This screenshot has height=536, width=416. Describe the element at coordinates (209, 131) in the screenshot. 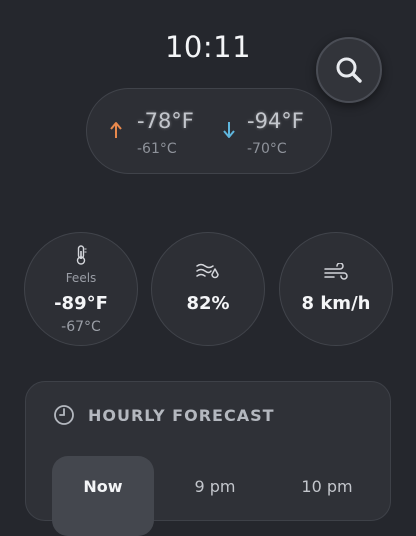

I see `high-low-panel: -78°F -61°C -94°F -70°C` at that location.